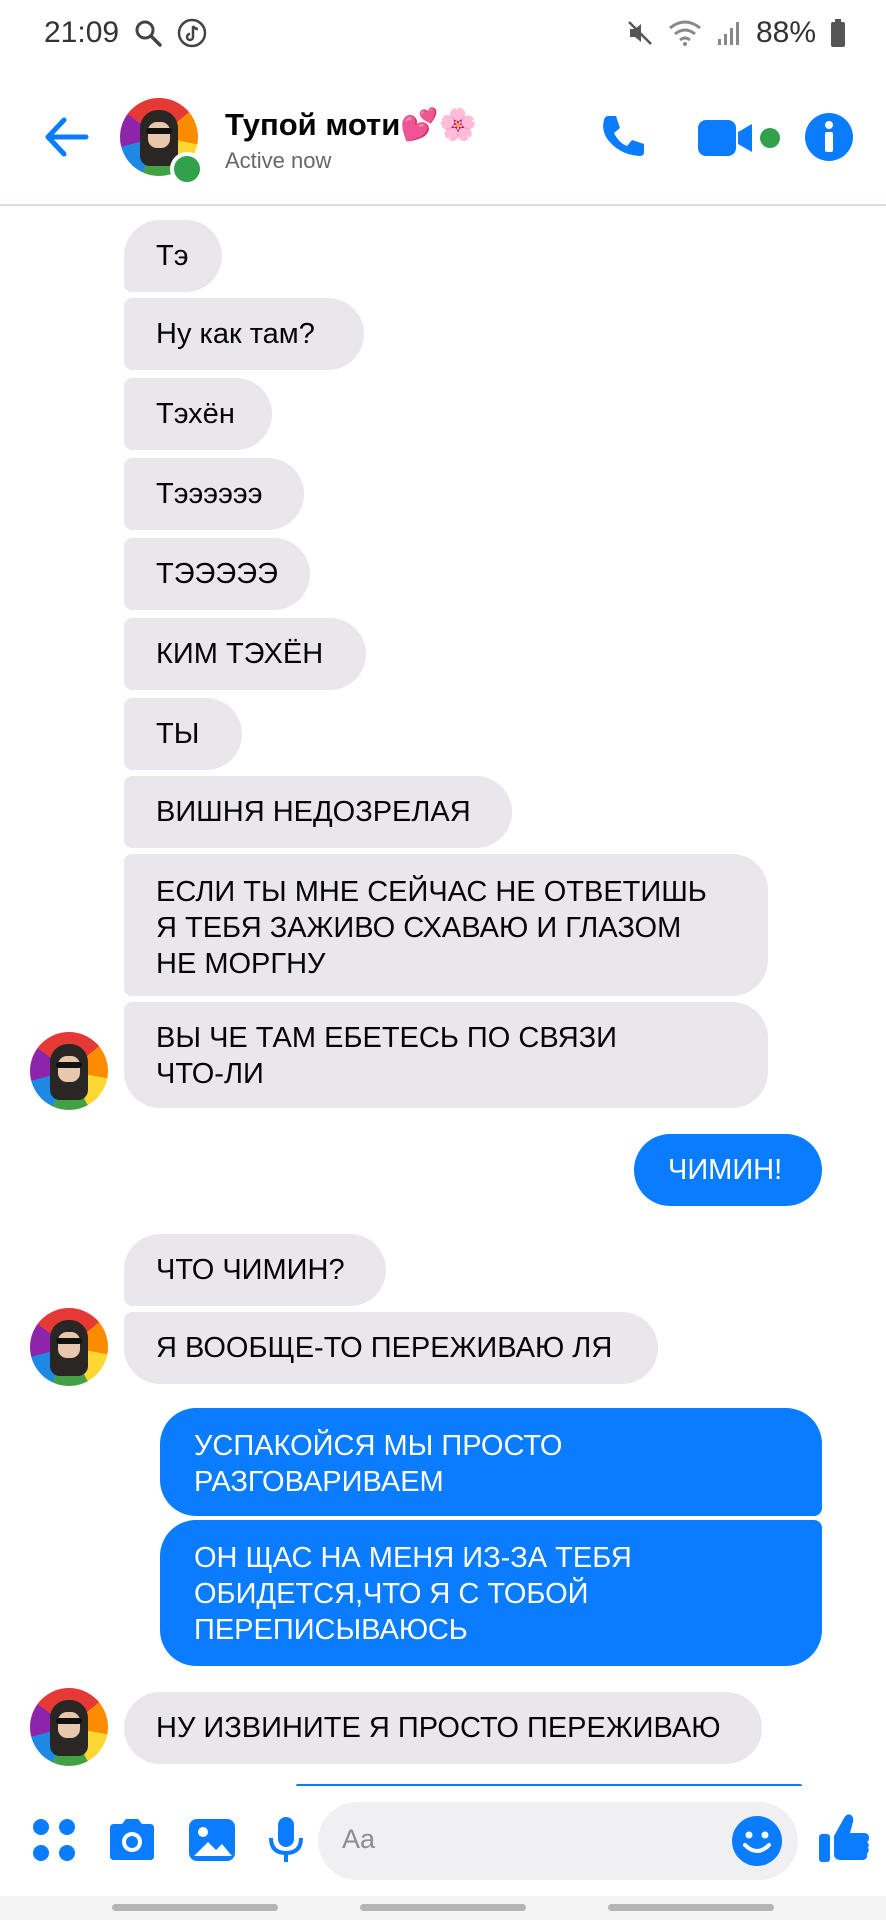 The width and height of the screenshot is (886, 1920). What do you see at coordinates (685, 33) in the screenshot?
I see `wifi-icon` at bounding box center [685, 33].